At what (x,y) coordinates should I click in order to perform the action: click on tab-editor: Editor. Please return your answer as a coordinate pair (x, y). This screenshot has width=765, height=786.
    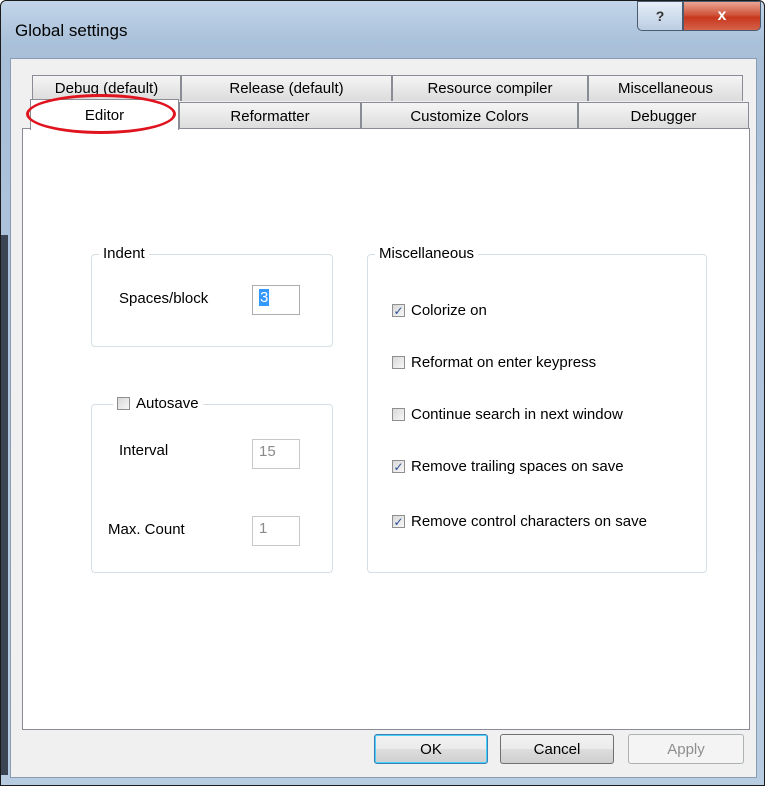
    Looking at the image, I should click on (104, 114).